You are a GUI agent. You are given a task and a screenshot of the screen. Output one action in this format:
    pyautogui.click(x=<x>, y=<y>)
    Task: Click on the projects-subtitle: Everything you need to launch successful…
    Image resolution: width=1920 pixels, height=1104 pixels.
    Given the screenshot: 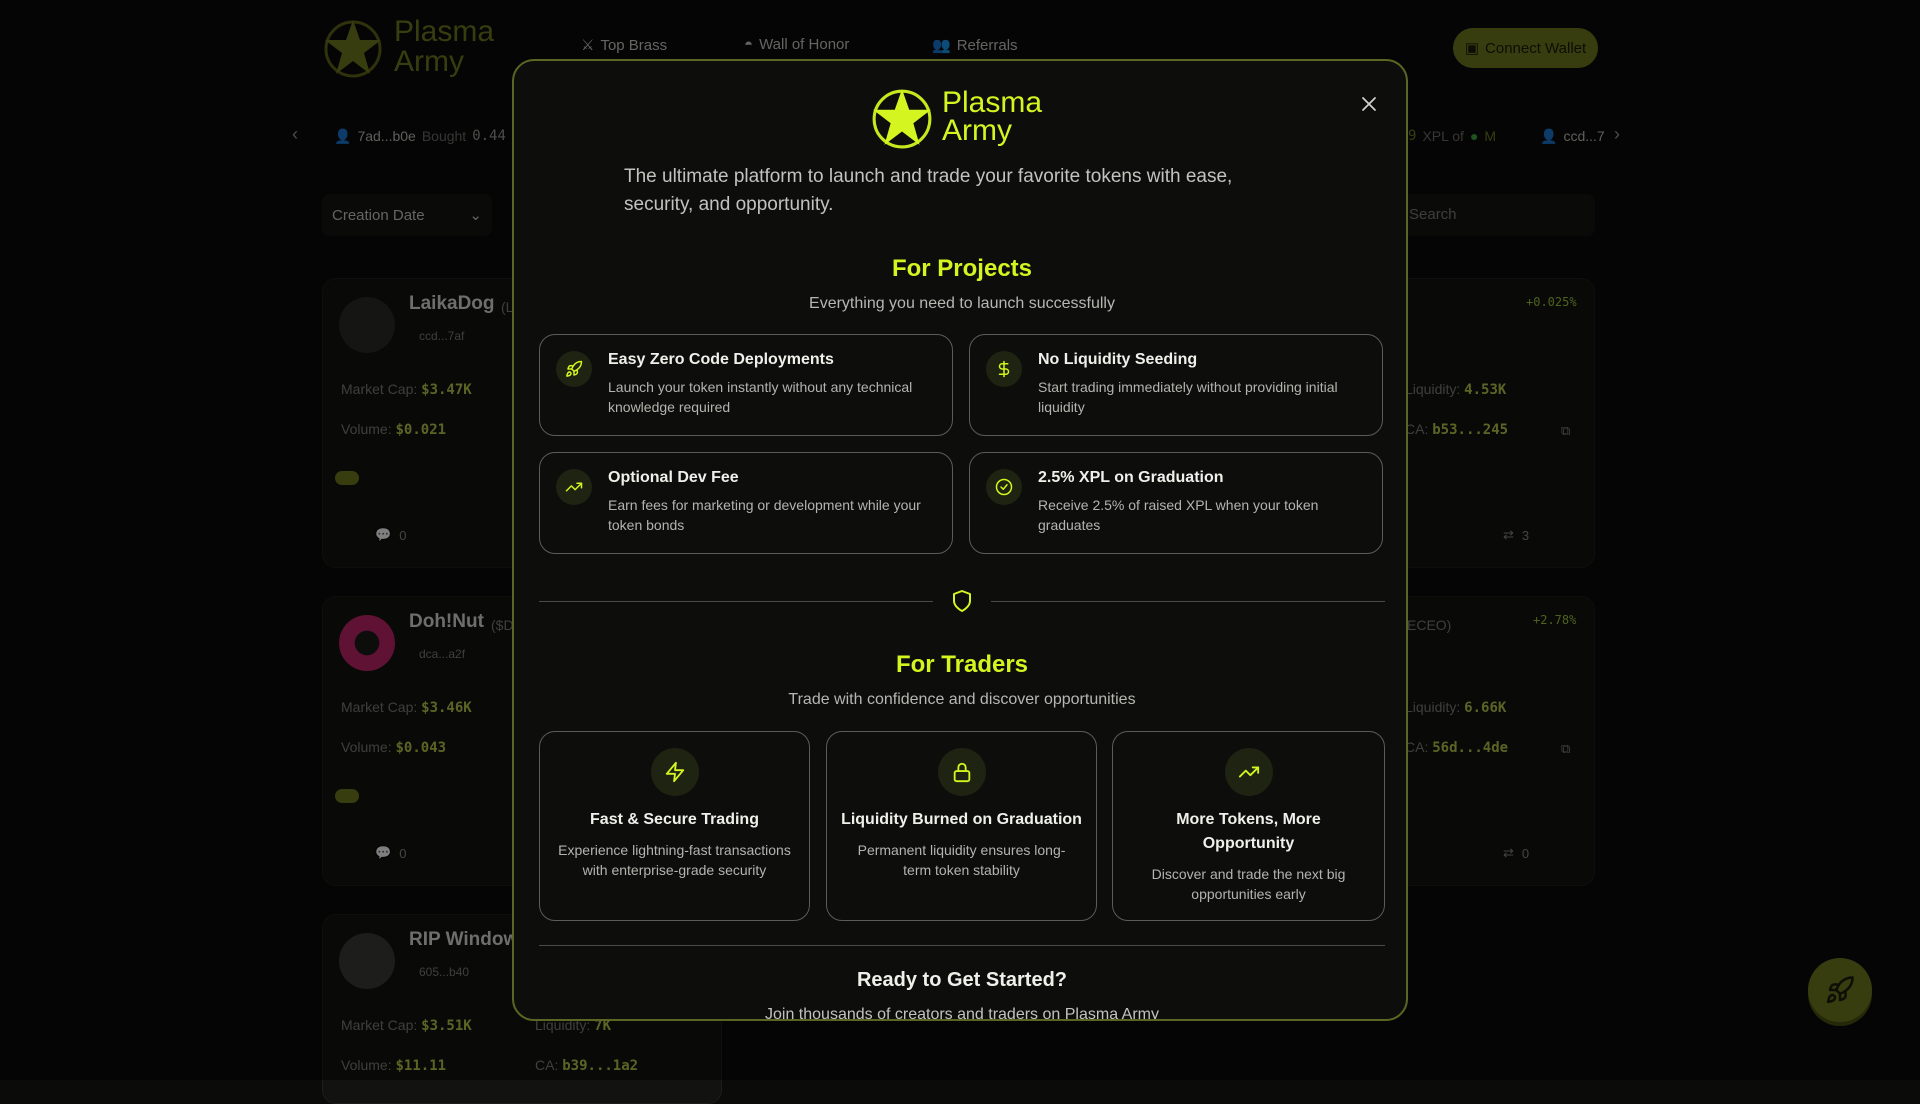 What is the action you would take?
    pyautogui.click(x=961, y=304)
    